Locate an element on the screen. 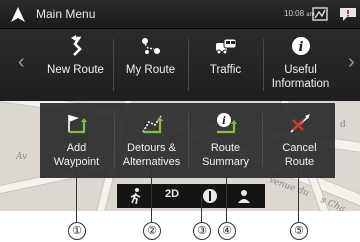  street-label: d is located at coordinates (343, 125).